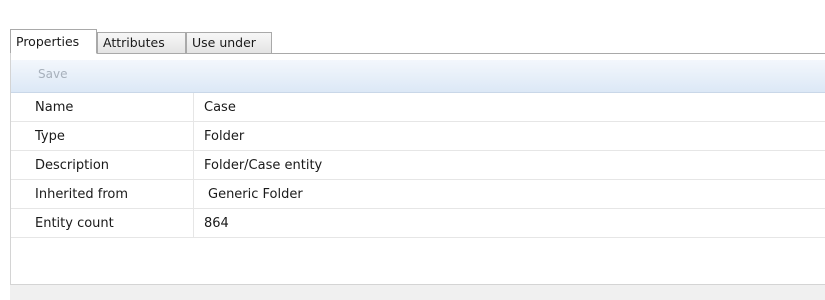  I want to click on property-label: Entity count, so click(102, 223).